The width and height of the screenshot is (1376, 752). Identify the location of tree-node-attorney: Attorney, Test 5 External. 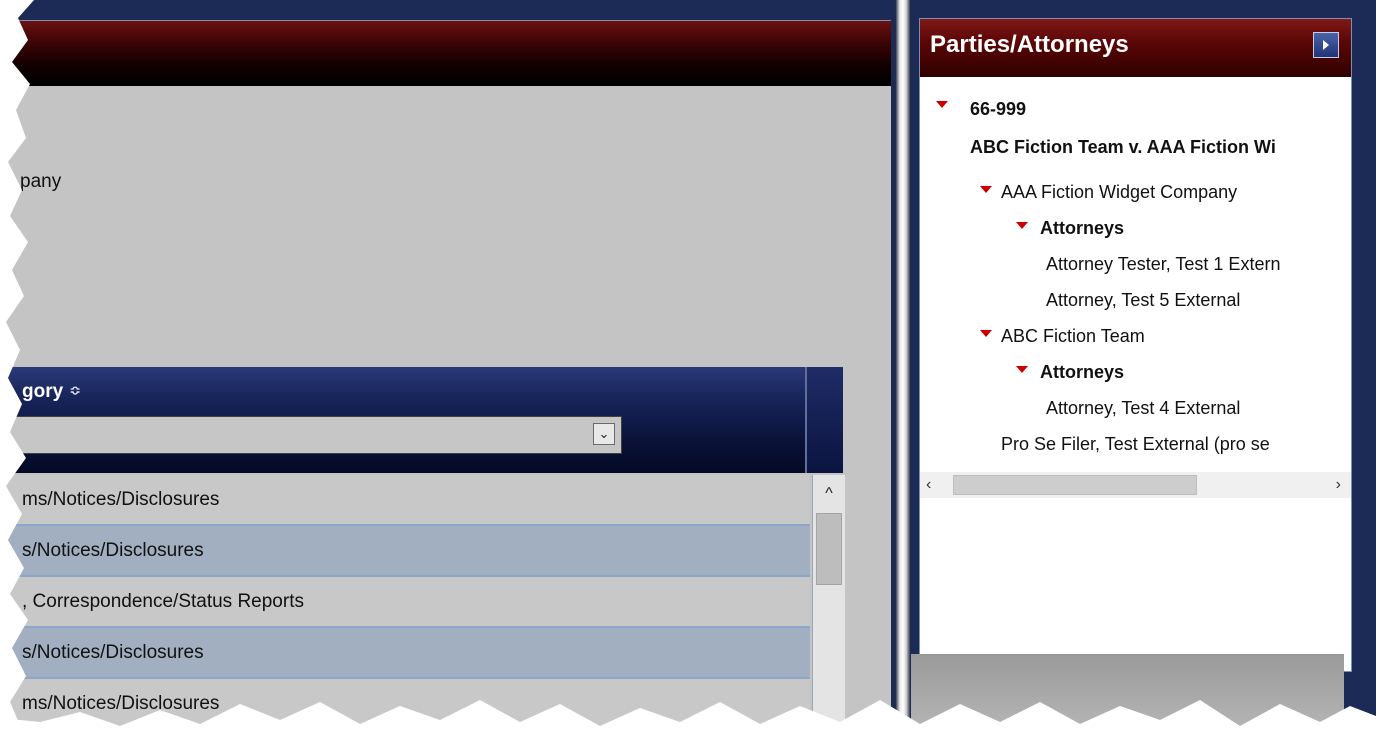
(1143, 300).